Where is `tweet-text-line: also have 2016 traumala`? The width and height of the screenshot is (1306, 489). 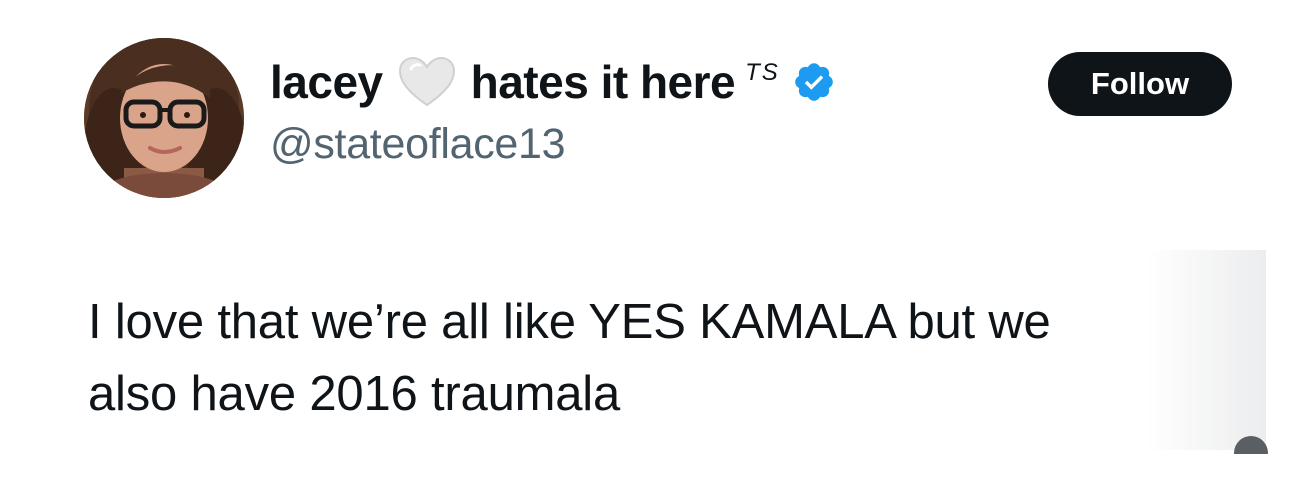 tweet-text-line: also have 2016 traumala is located at coordinates (354, 394).